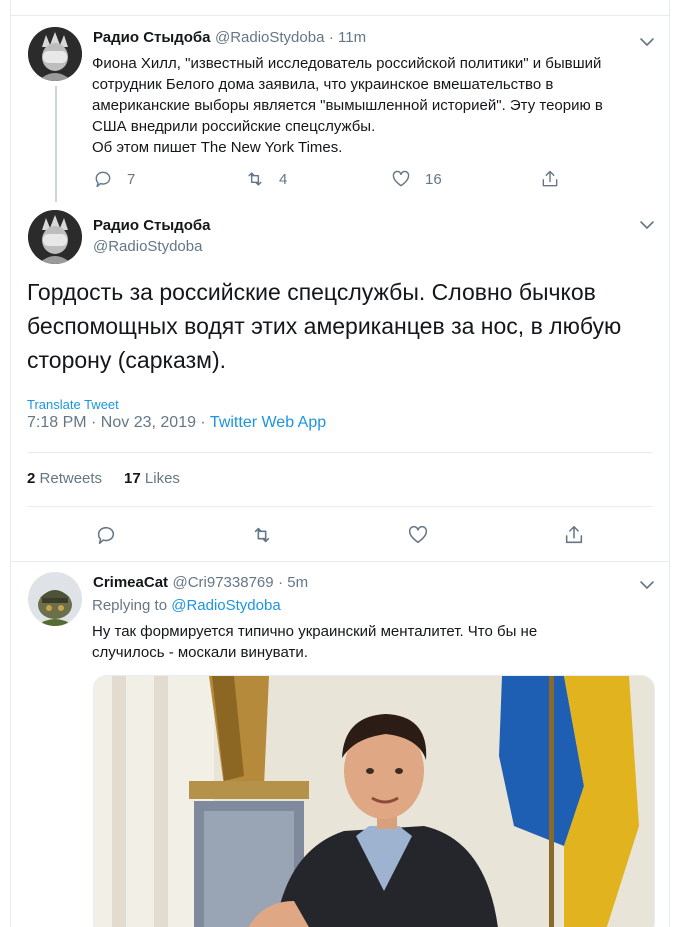 The image size is (689, 927). What do you see at coordinates (293, 582) in the screenshot?
I see `tweet-time: · 5m` at bounding box center [293, 582].